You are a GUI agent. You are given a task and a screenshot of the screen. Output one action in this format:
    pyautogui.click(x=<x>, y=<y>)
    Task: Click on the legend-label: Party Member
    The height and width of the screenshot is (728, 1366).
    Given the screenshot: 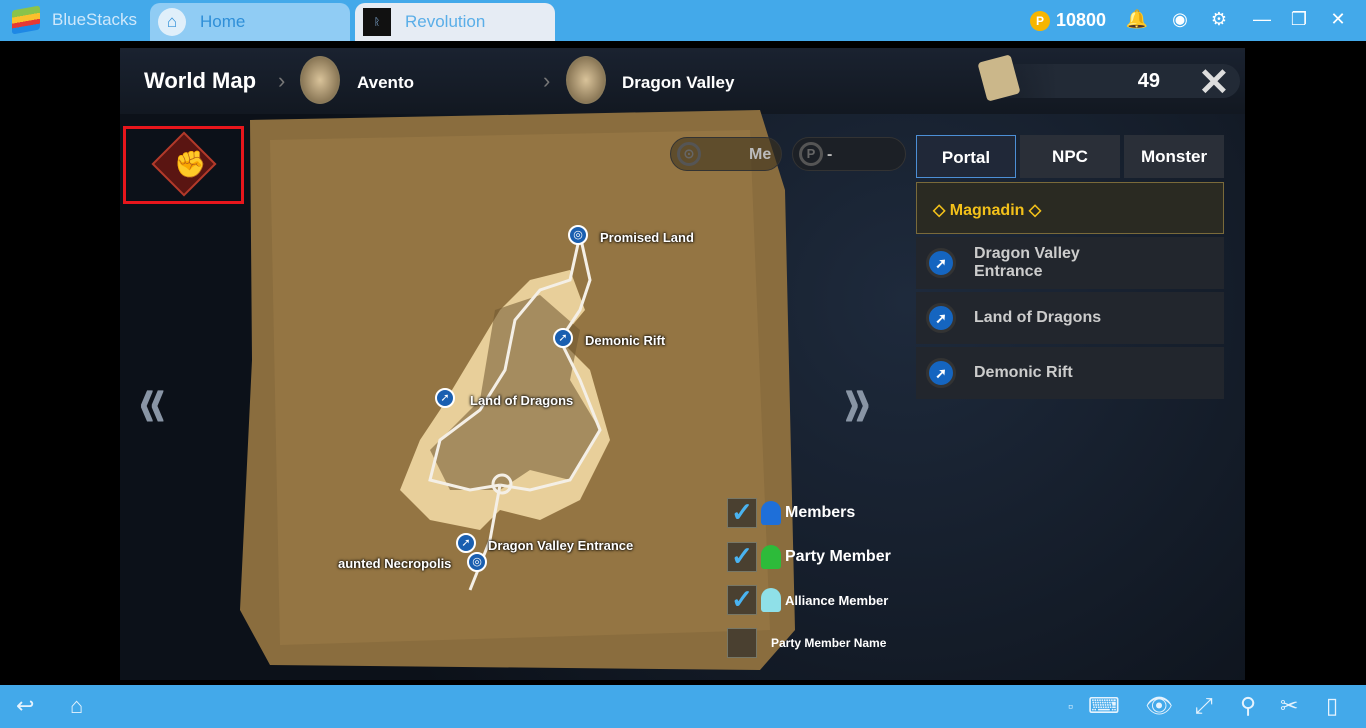 What is the action you would take?
    pyautogui.click(x=838, y=556)
    